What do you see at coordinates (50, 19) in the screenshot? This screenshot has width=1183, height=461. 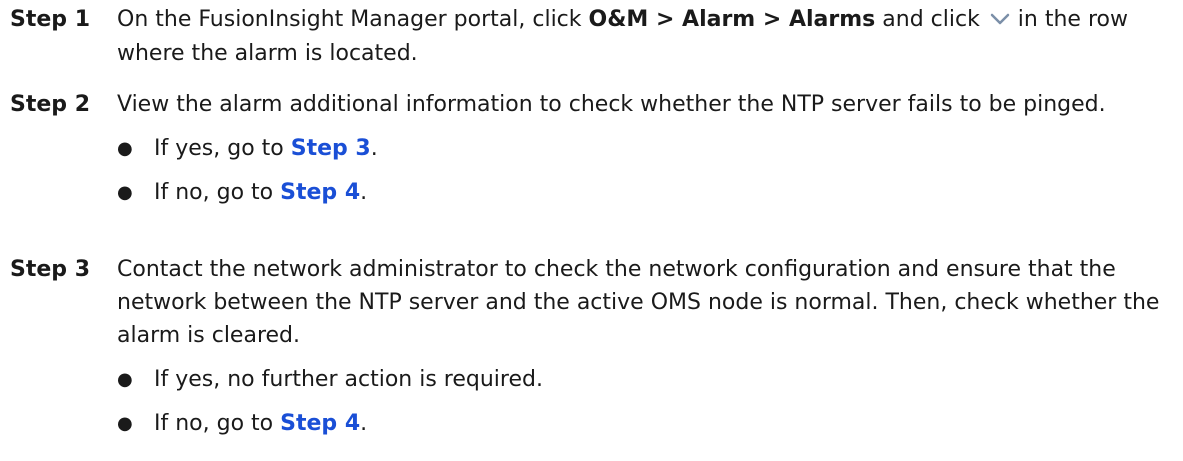 I see `step-label: Step 1` at bounding box center [50, 19].